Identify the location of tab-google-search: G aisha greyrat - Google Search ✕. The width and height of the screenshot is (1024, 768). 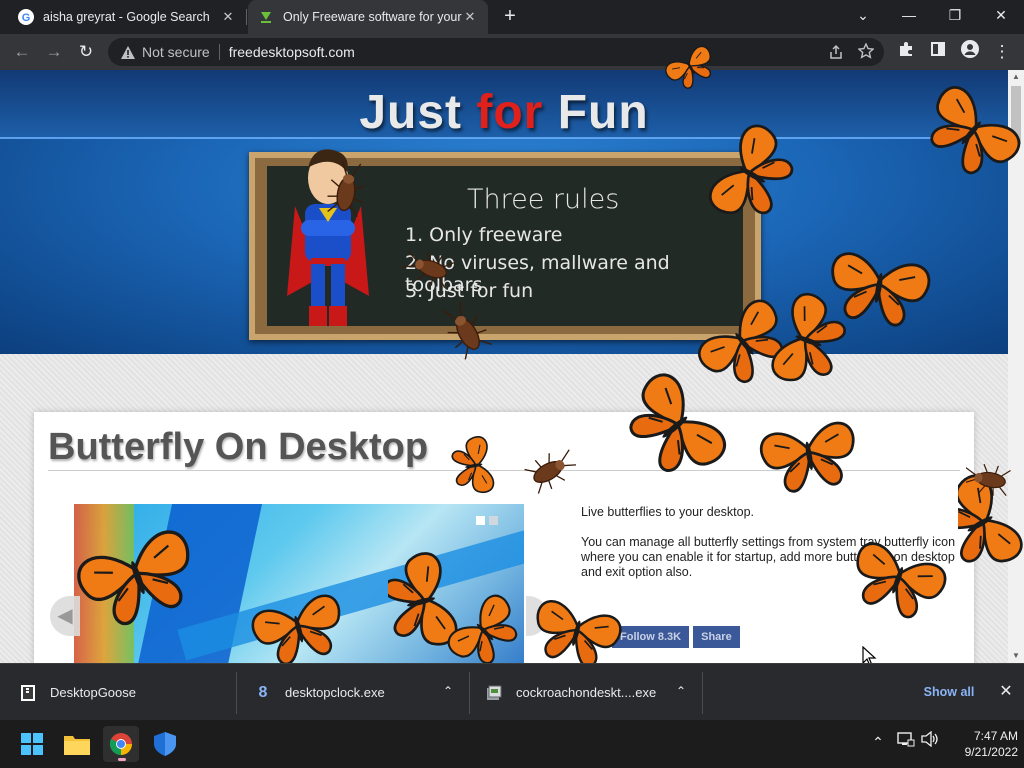
(127, 17).